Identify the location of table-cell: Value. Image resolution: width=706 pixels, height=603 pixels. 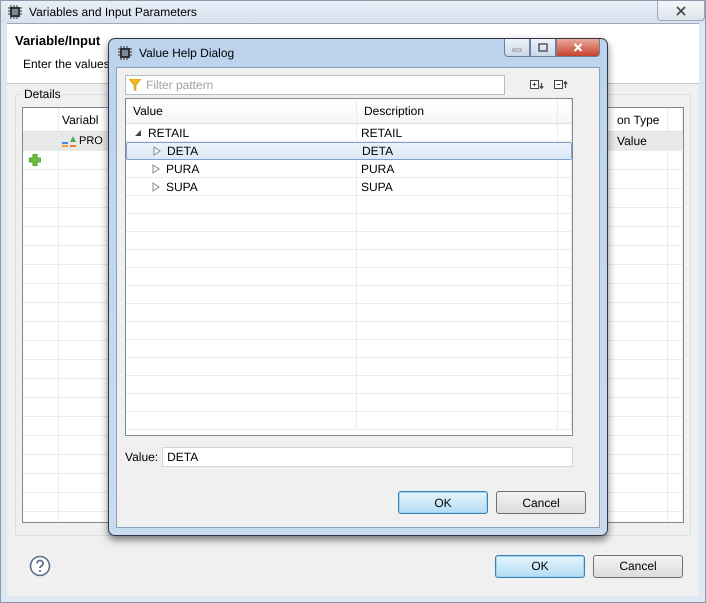
(632, 141).